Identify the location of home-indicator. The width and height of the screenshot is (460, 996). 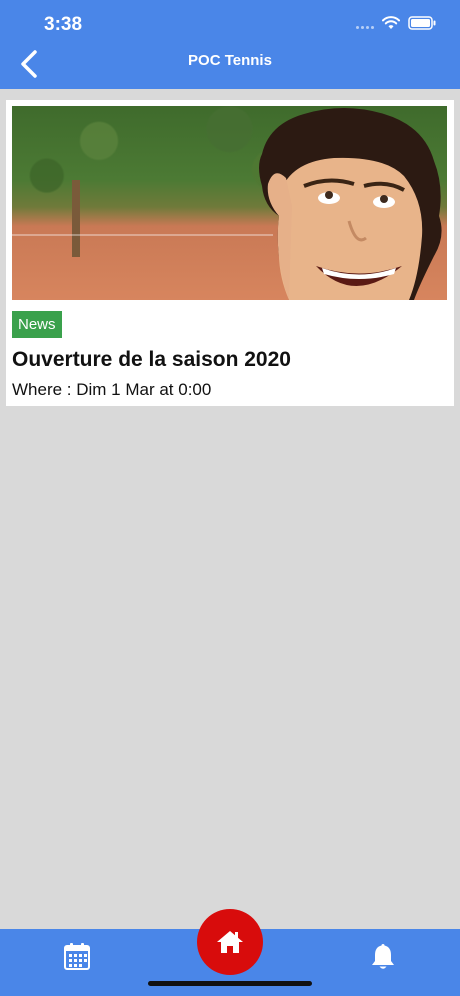
(230, 983).